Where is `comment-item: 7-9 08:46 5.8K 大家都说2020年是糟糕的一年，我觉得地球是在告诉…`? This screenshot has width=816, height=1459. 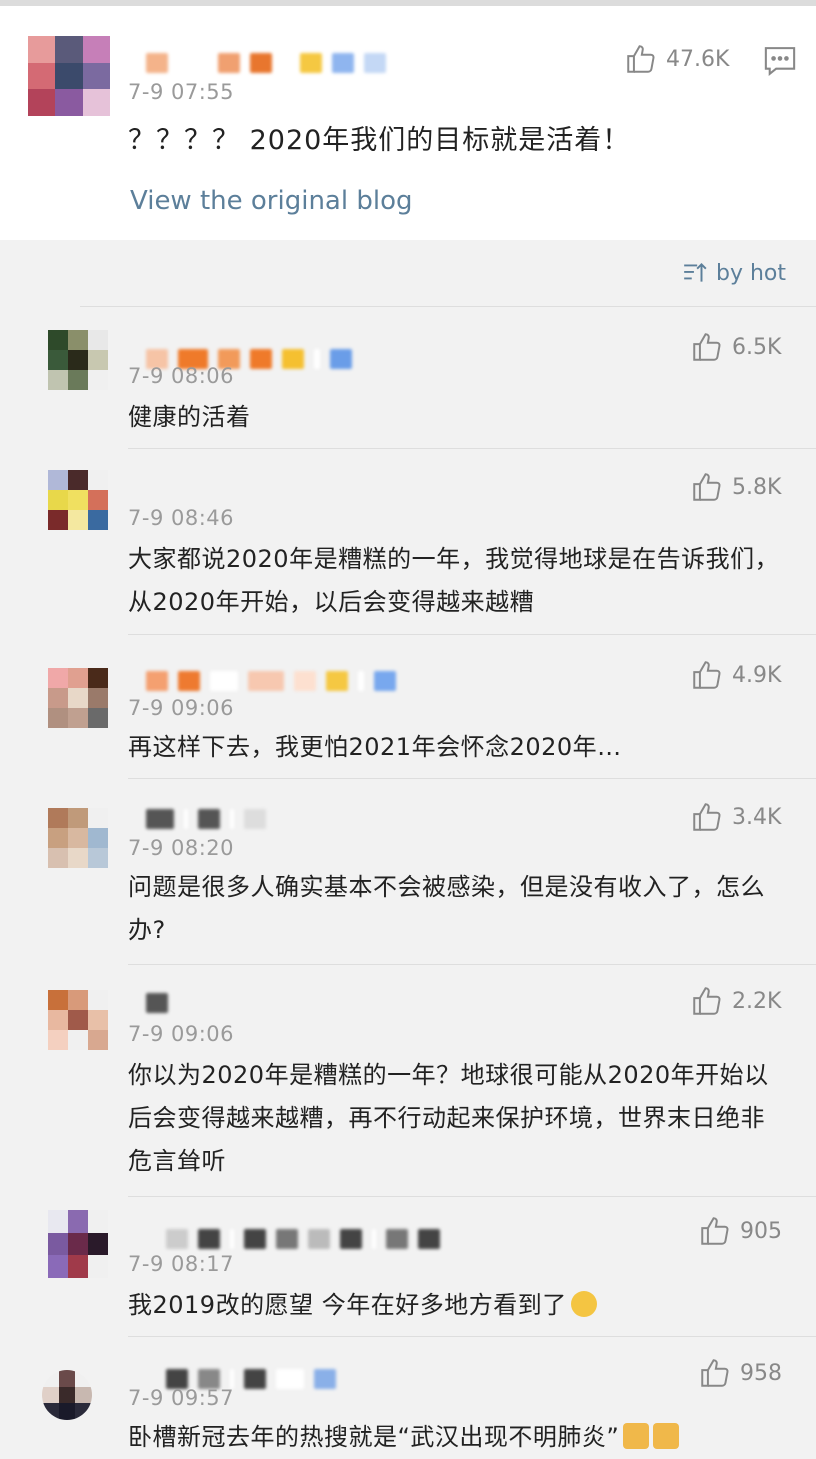
comment-item: 7-9 08:46 5.8K 大家都说2020年是糟糕的一年，我觉得地球是在告诉… is located at coordinates (408, 552).